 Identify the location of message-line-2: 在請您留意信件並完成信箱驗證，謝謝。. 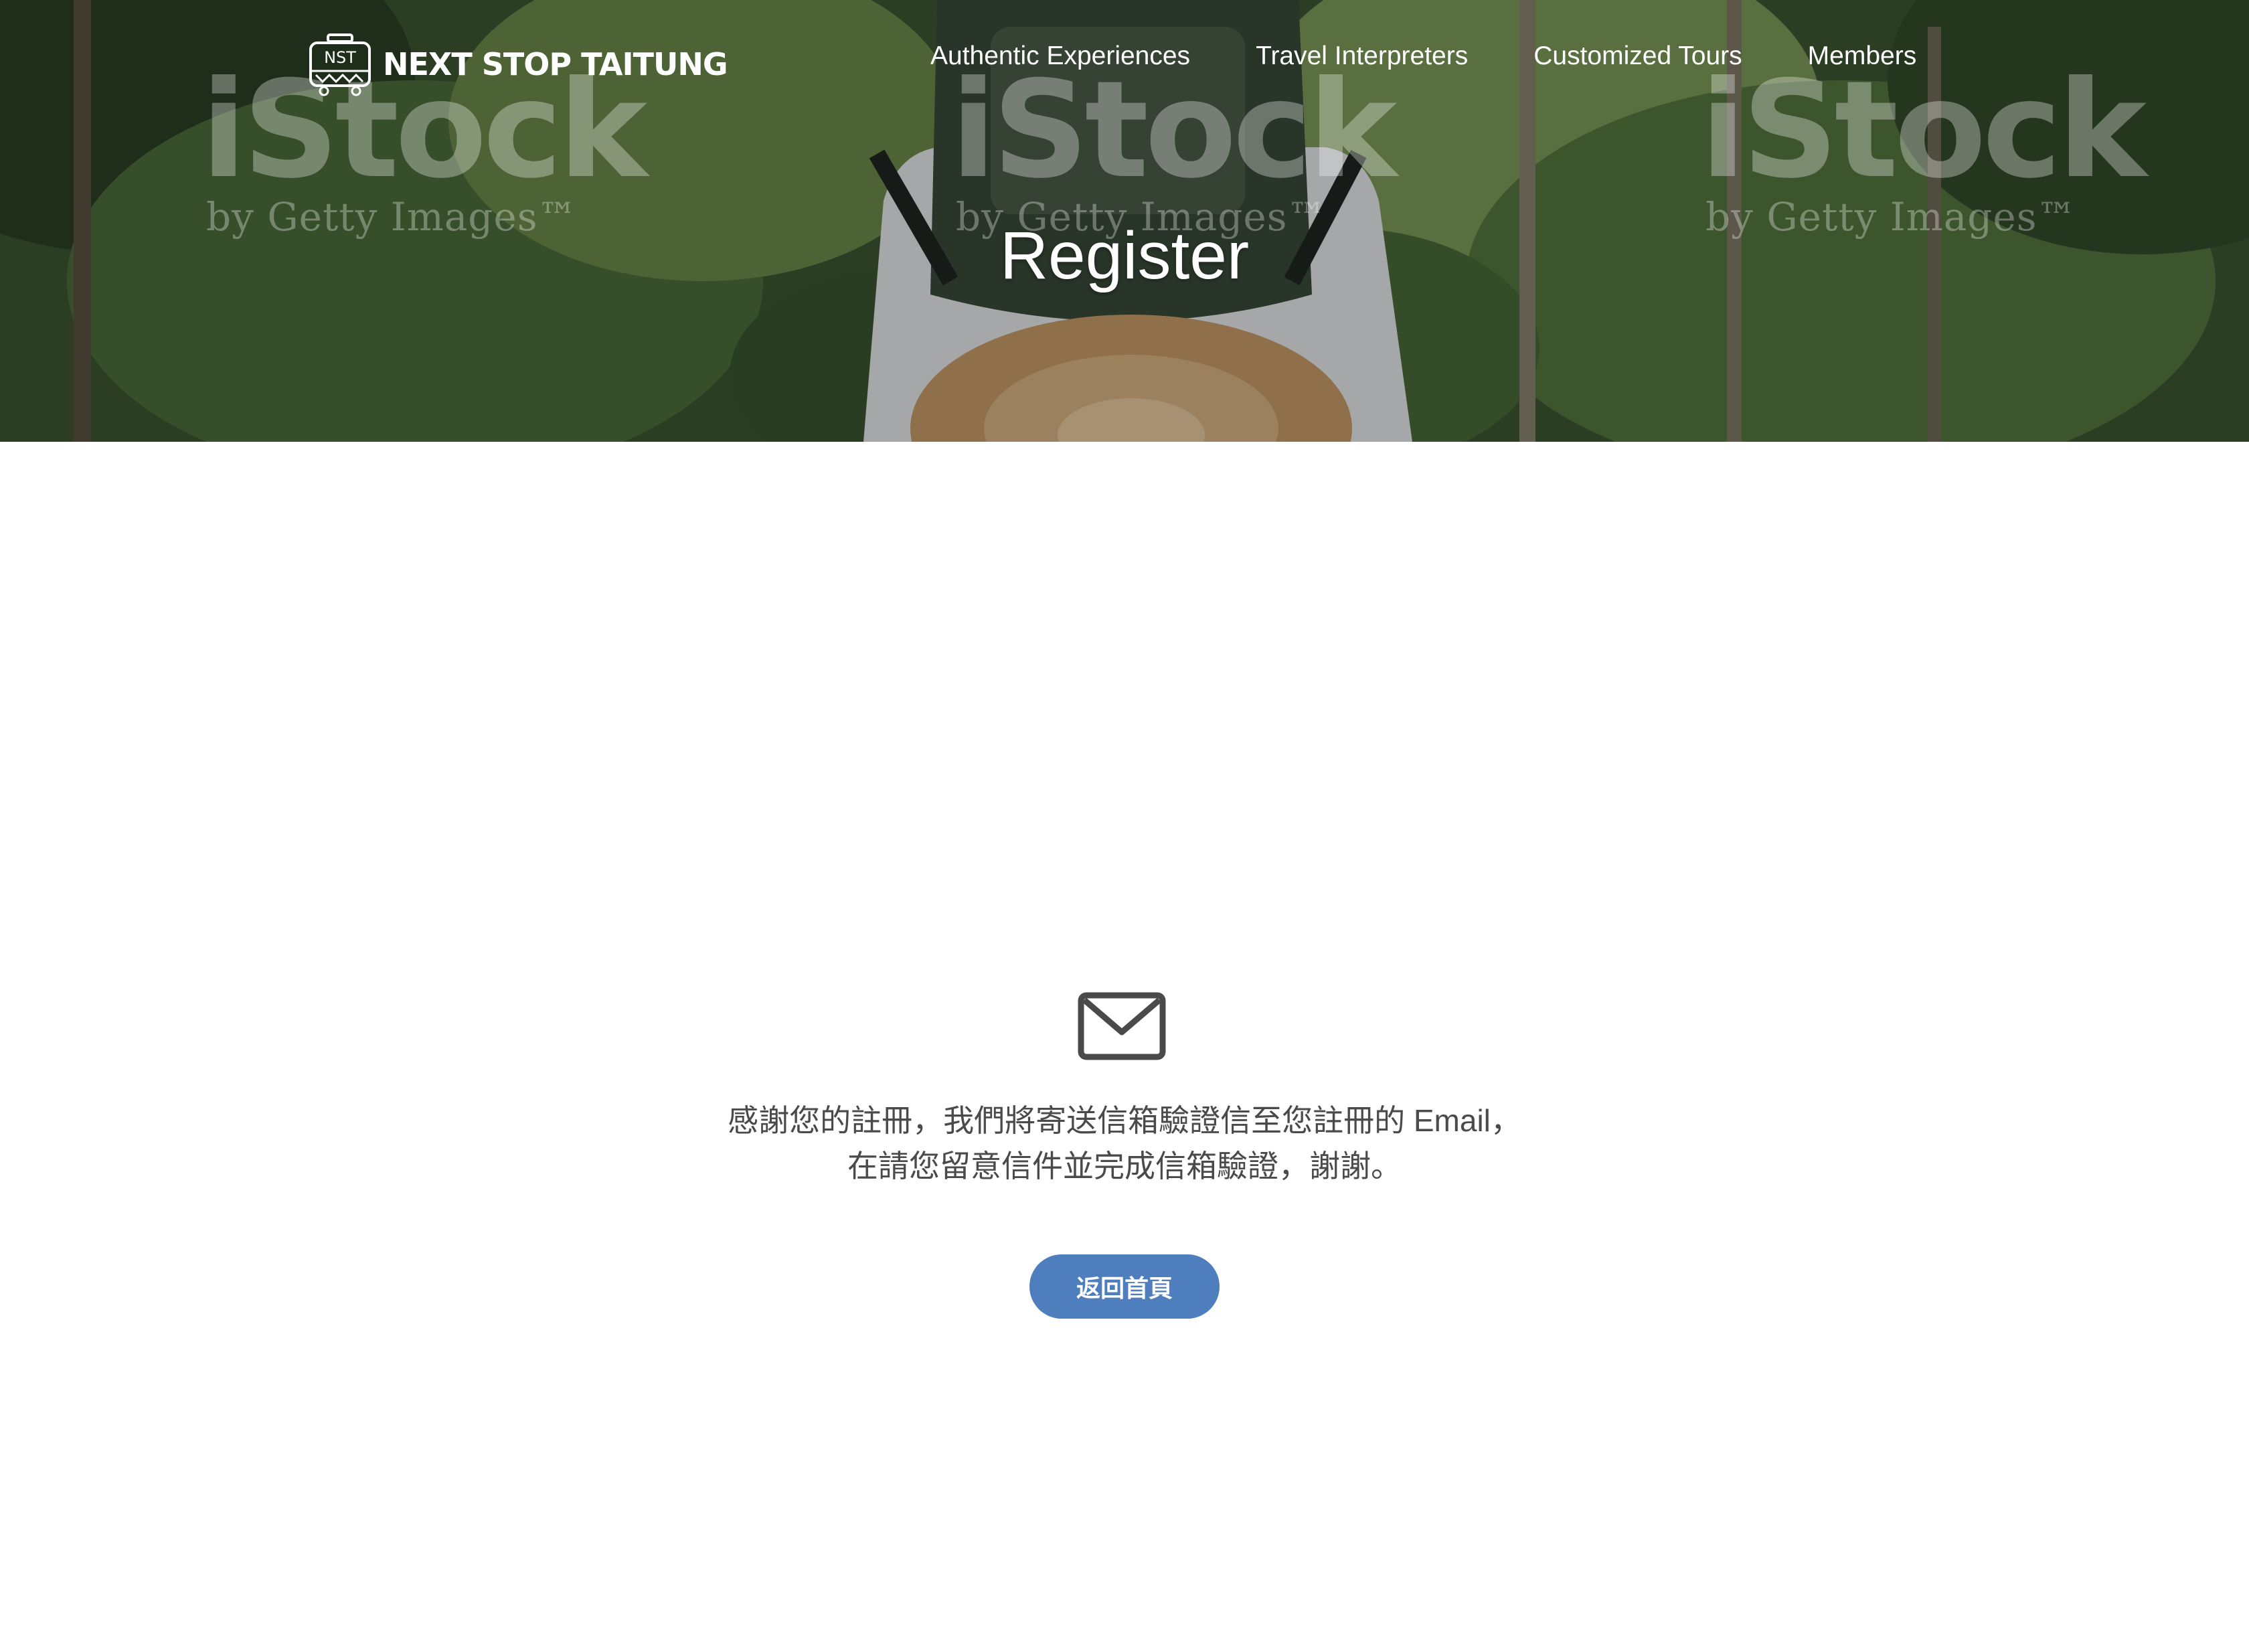
(1124, 1166).